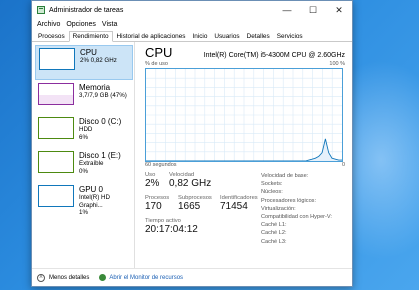  What do you see at coordinates (100, 121) in the screenshot?
I see `sidebar-item-label: Disco 0 (C:)` at bounding box center [100, 121].